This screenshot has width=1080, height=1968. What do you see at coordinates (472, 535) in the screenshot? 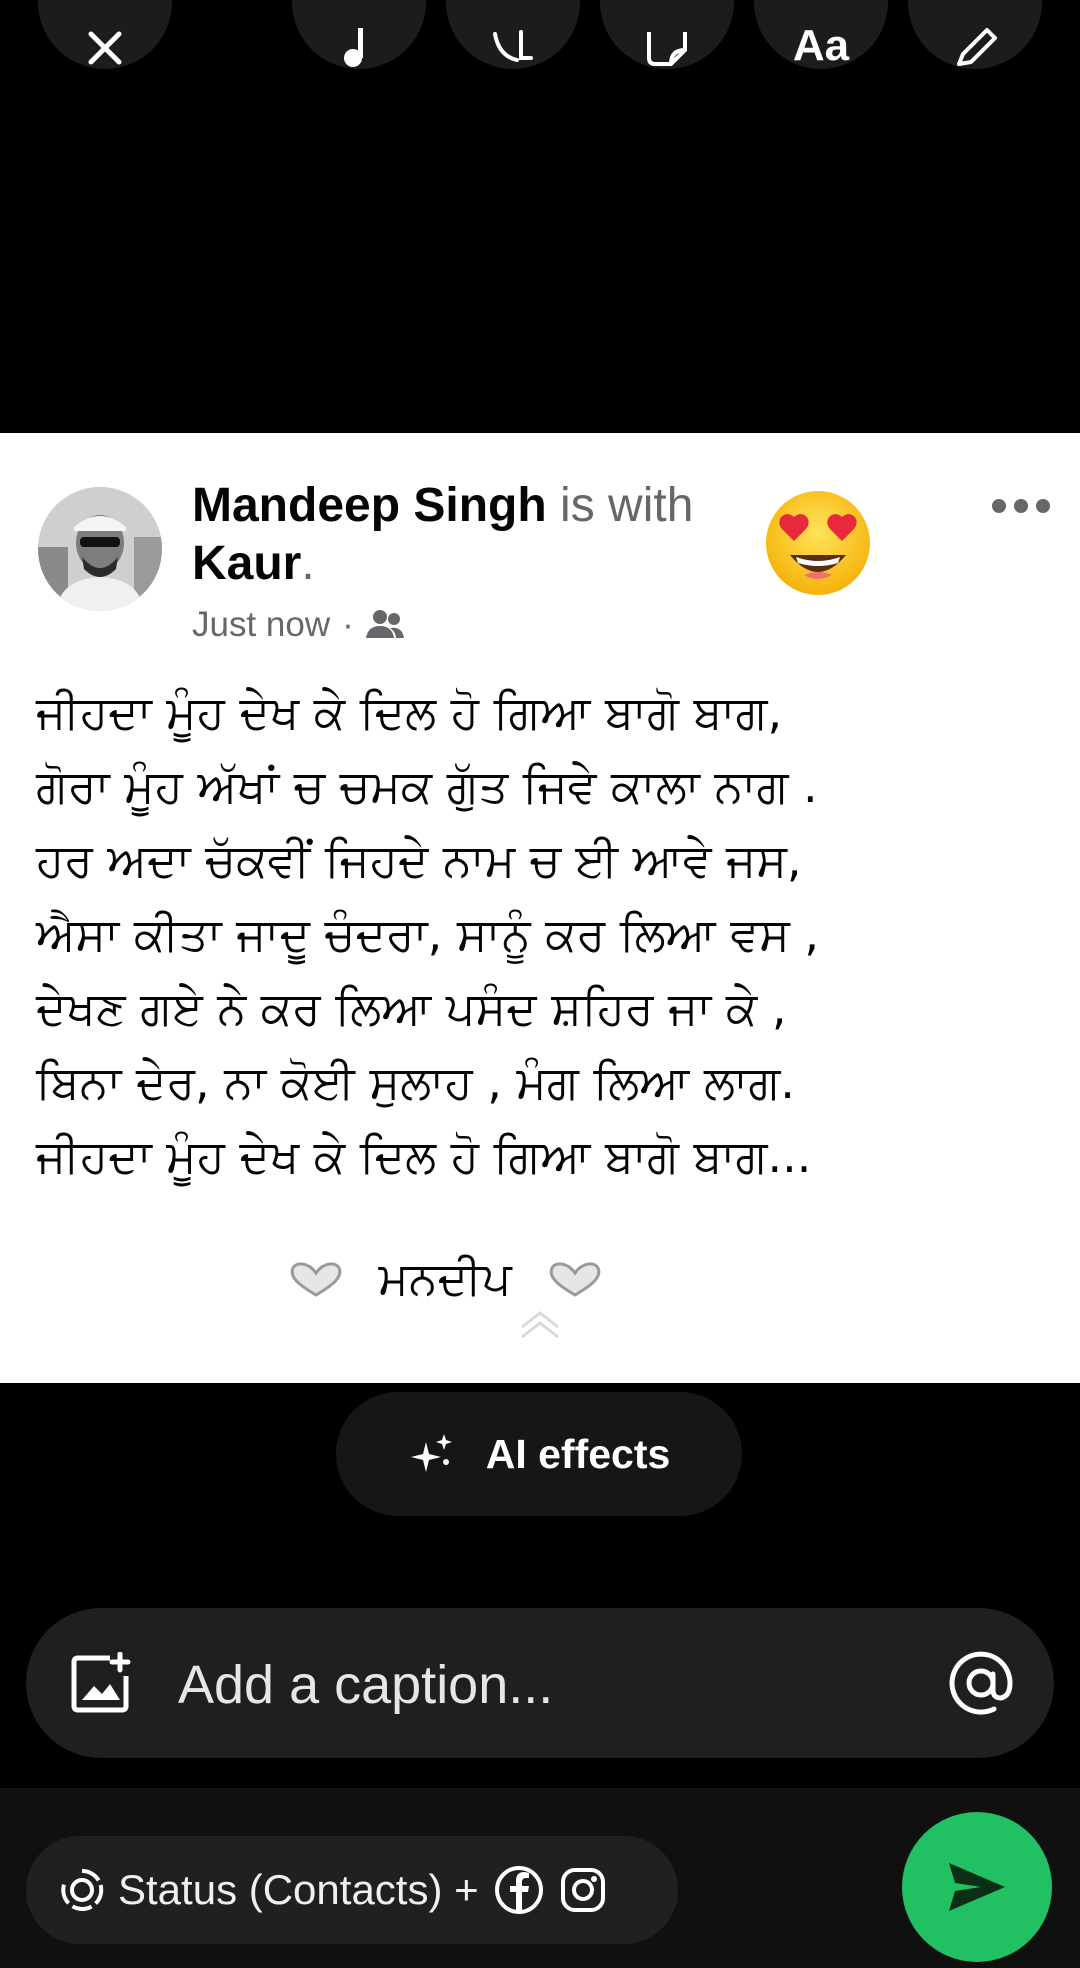
I see `post-header: Mandeep Singh is with Kaur.` at bounding box center [472, 535].